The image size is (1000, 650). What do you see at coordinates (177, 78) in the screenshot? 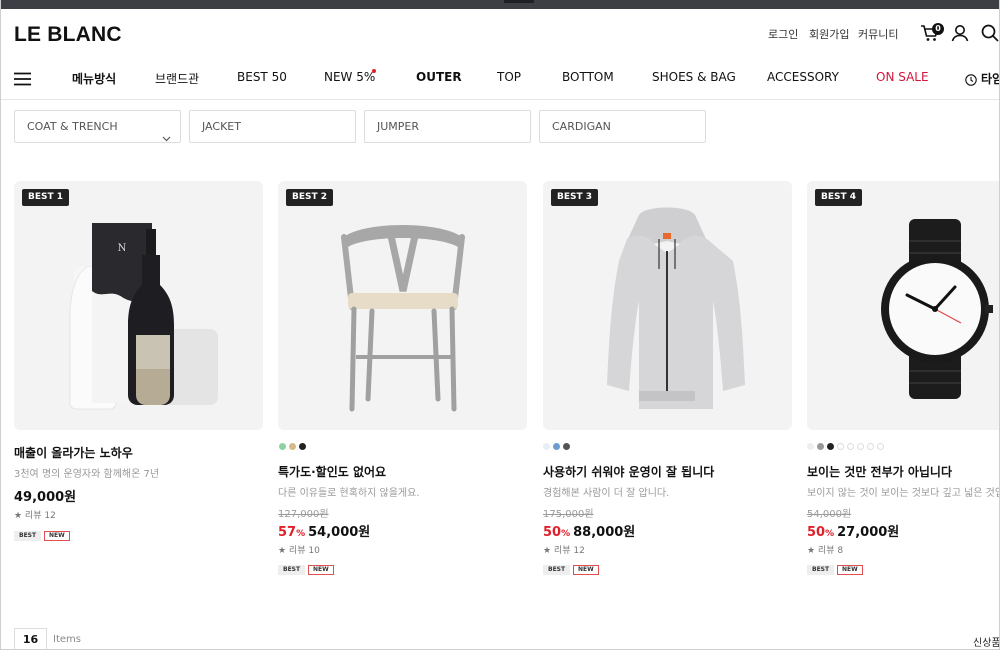
I see `nav-item-brand: 브랜드관` at bounding box center [177, 78].